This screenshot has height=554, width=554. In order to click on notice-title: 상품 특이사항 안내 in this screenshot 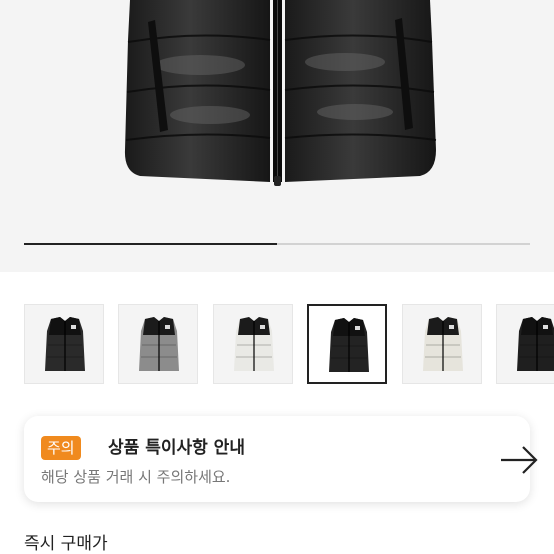, I will do `click(176, 448)`.